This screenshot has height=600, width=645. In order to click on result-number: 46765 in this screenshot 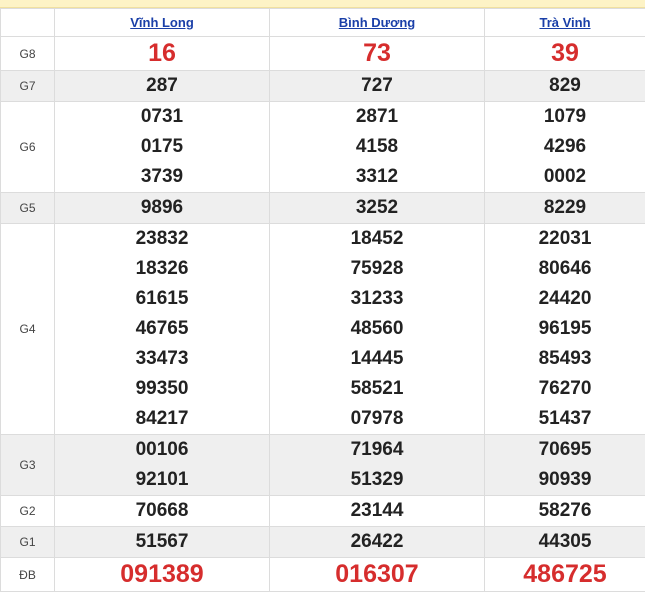, I will do `click(162, 328)`.